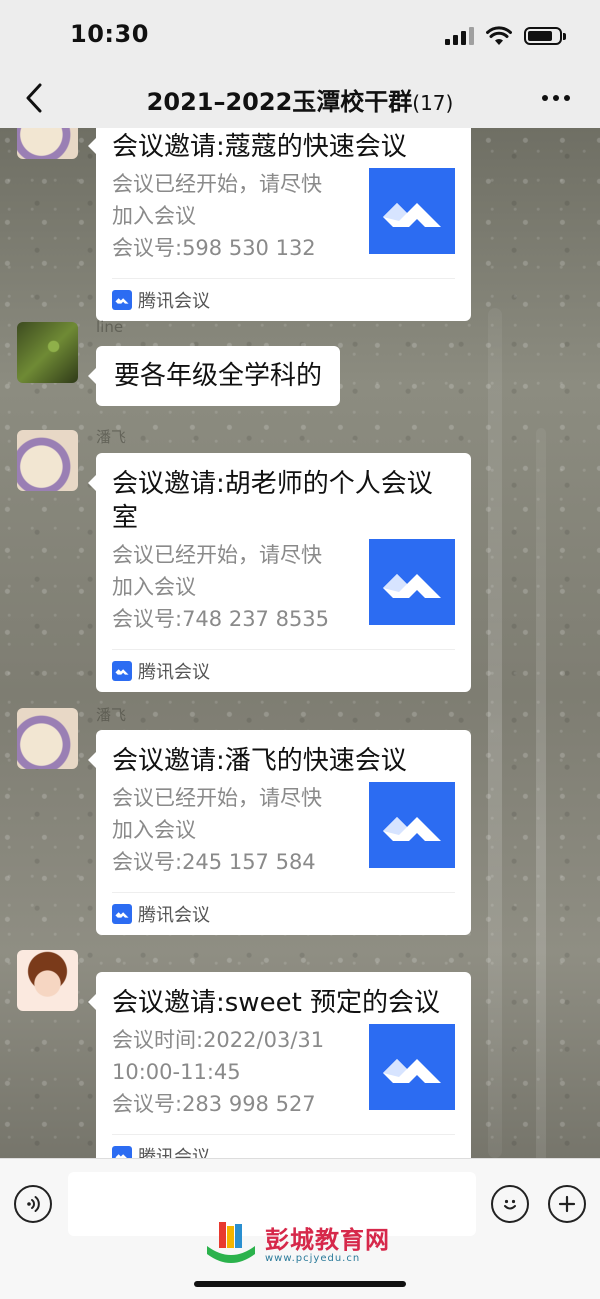 The image size is (600, 1299). What do you see at coordinates (459, 36) in the screenshot?
I see `cellular-signal-icon` at bounding box center [459, 36].